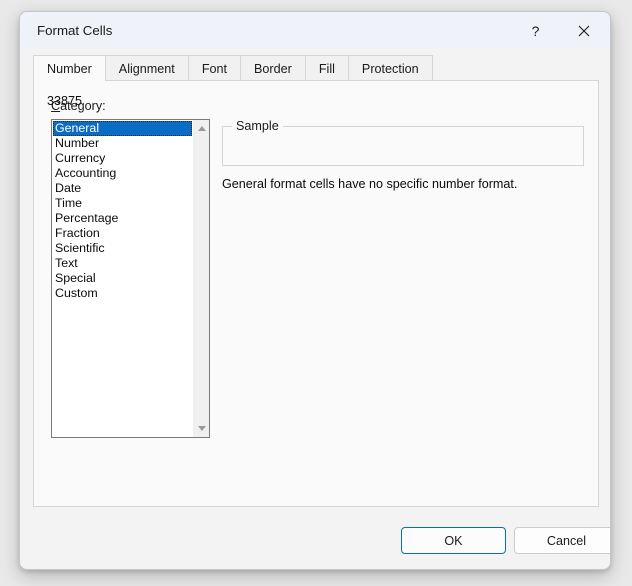 The image size is (632, 586). Describe the element at coordinates (75, 30) in the screenshot. I see `dialog-title: Format Cells` at that location.